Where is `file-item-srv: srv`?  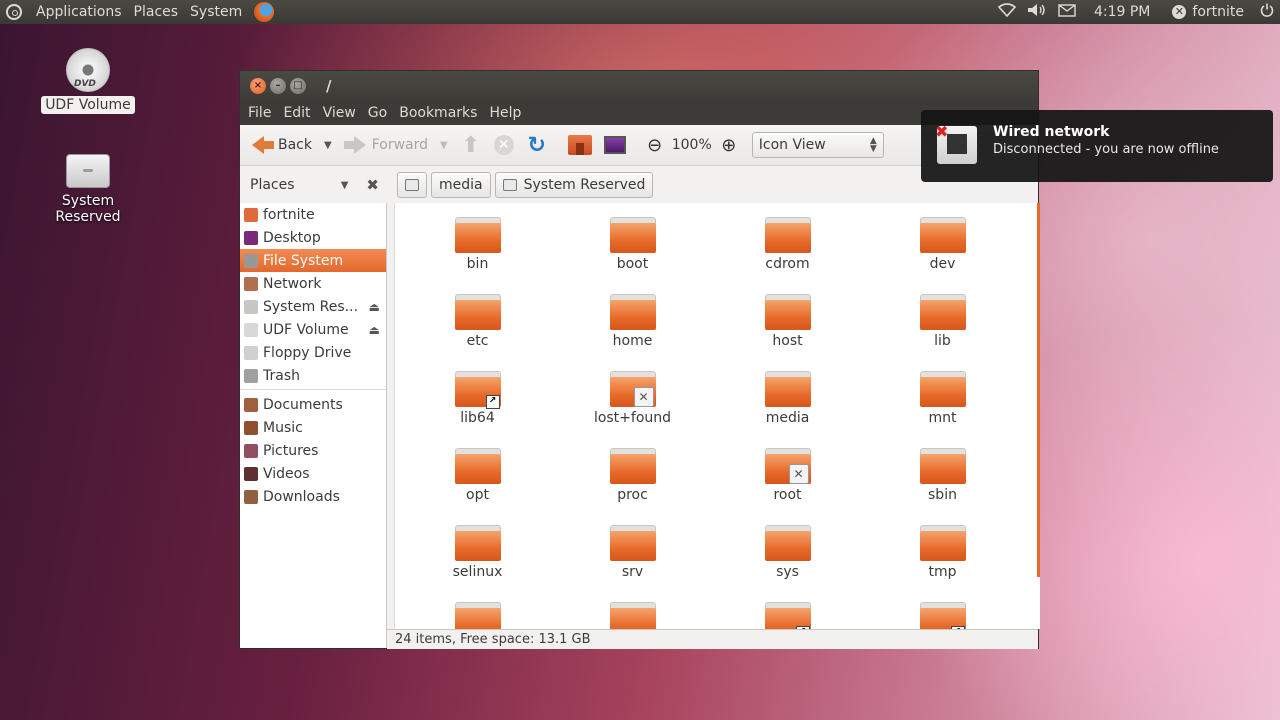 file-item-srv: srv is located at coordinates (632, 563).